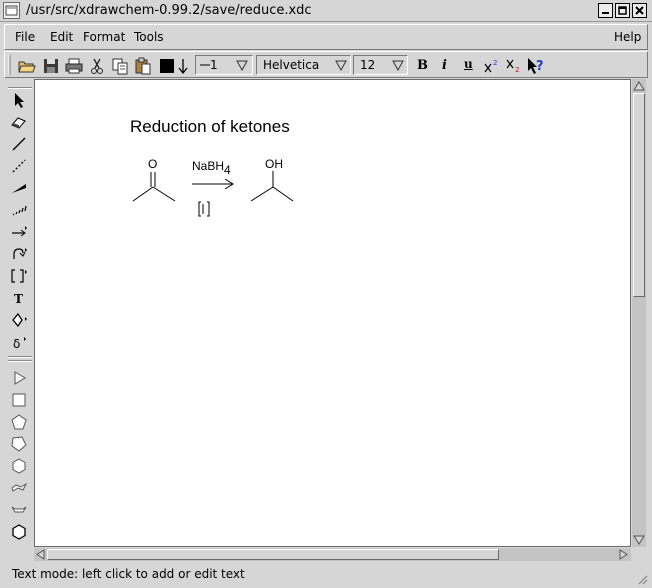 This screenshot has width=652, height=588. Describe the element at coordinates (152, 164) in the screenshot. I see `ketone-oxygen-label: O` at that location.